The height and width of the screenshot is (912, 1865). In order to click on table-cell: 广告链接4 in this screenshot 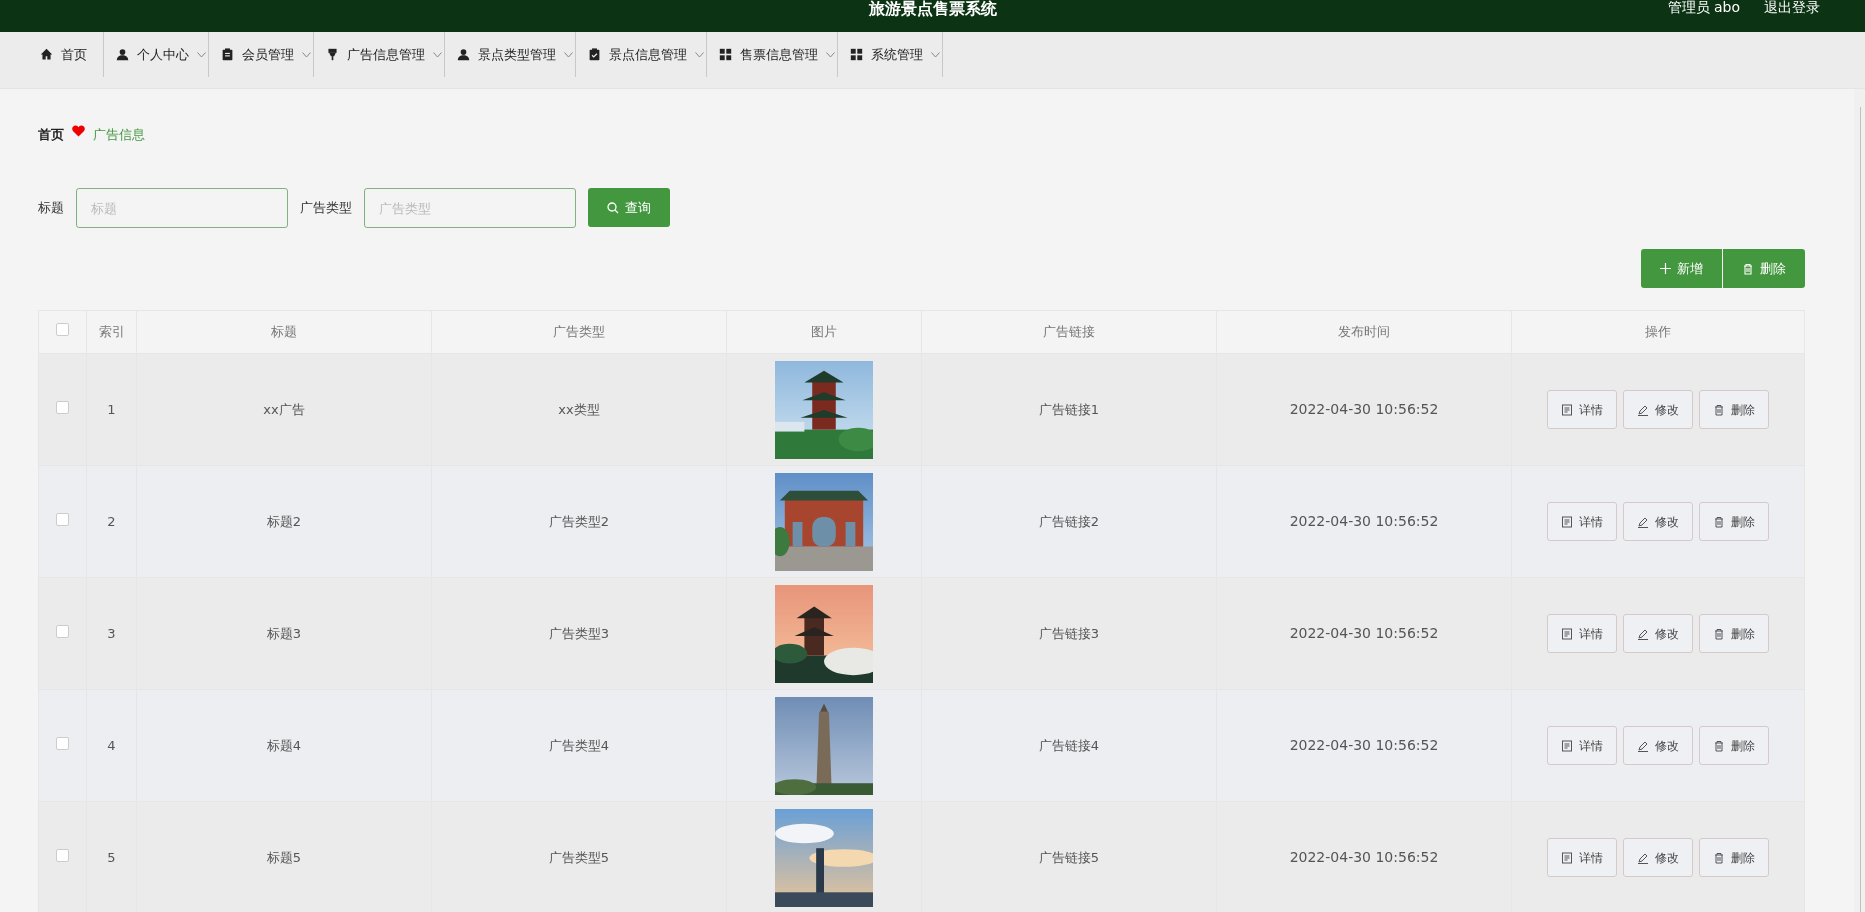, I will do `click(1069, 745)`.